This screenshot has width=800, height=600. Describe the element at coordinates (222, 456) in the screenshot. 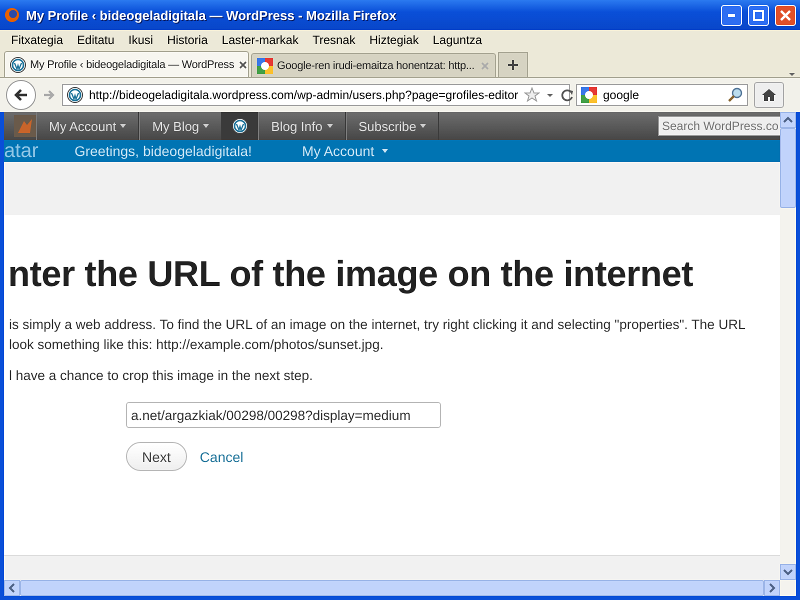

I see `cancel-link: Cancel` at that location.